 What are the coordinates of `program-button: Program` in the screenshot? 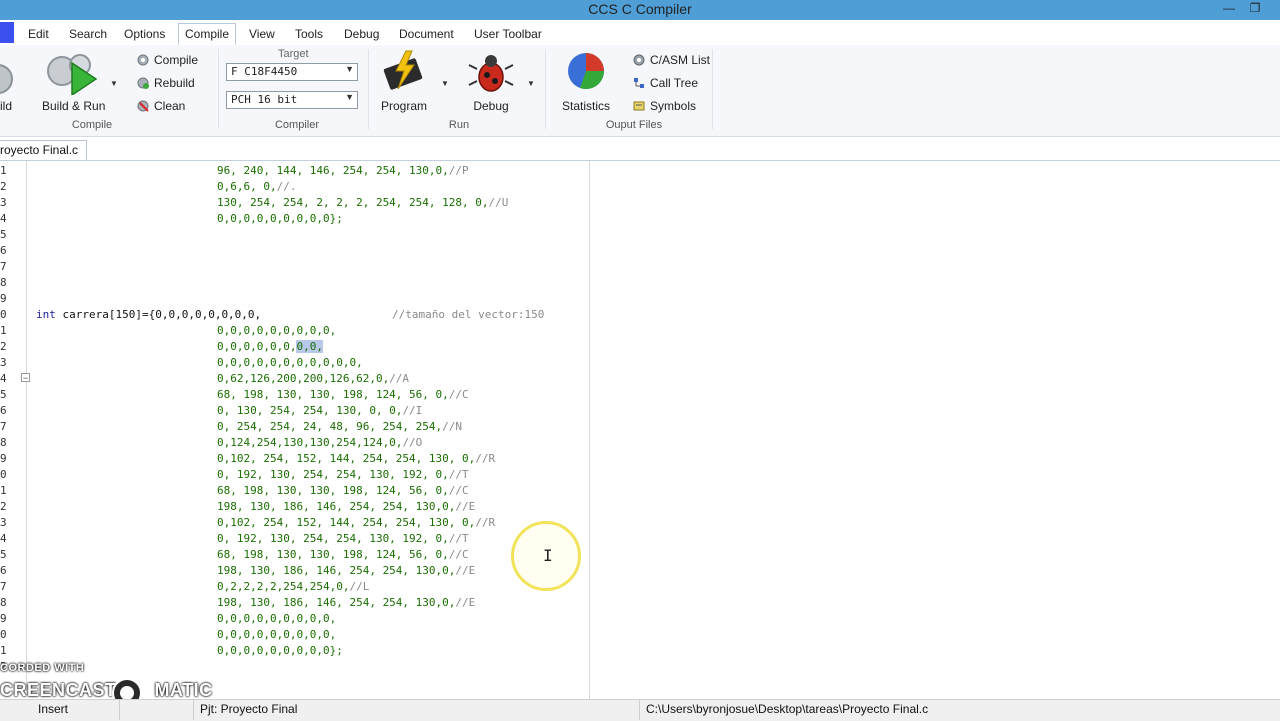 It's located at (404, 81).